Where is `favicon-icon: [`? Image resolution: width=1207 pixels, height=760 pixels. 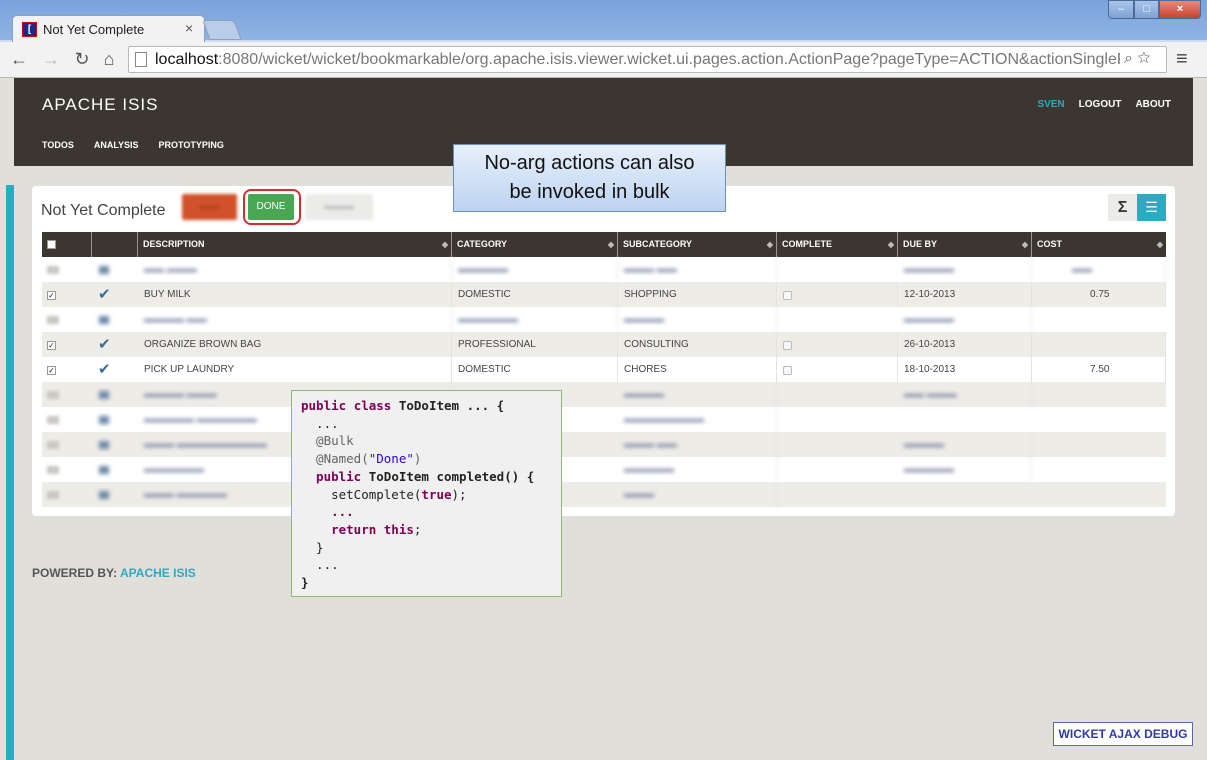 favicon-icon: [ is located at coordinates (29, 29).